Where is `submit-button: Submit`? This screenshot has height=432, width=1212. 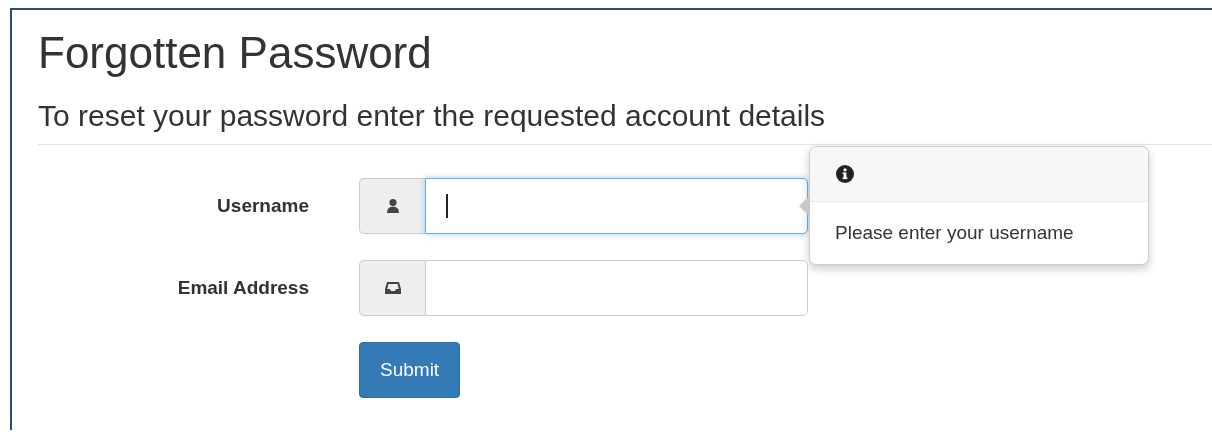
submit-button: Submit is located at coordinates (410, 370).